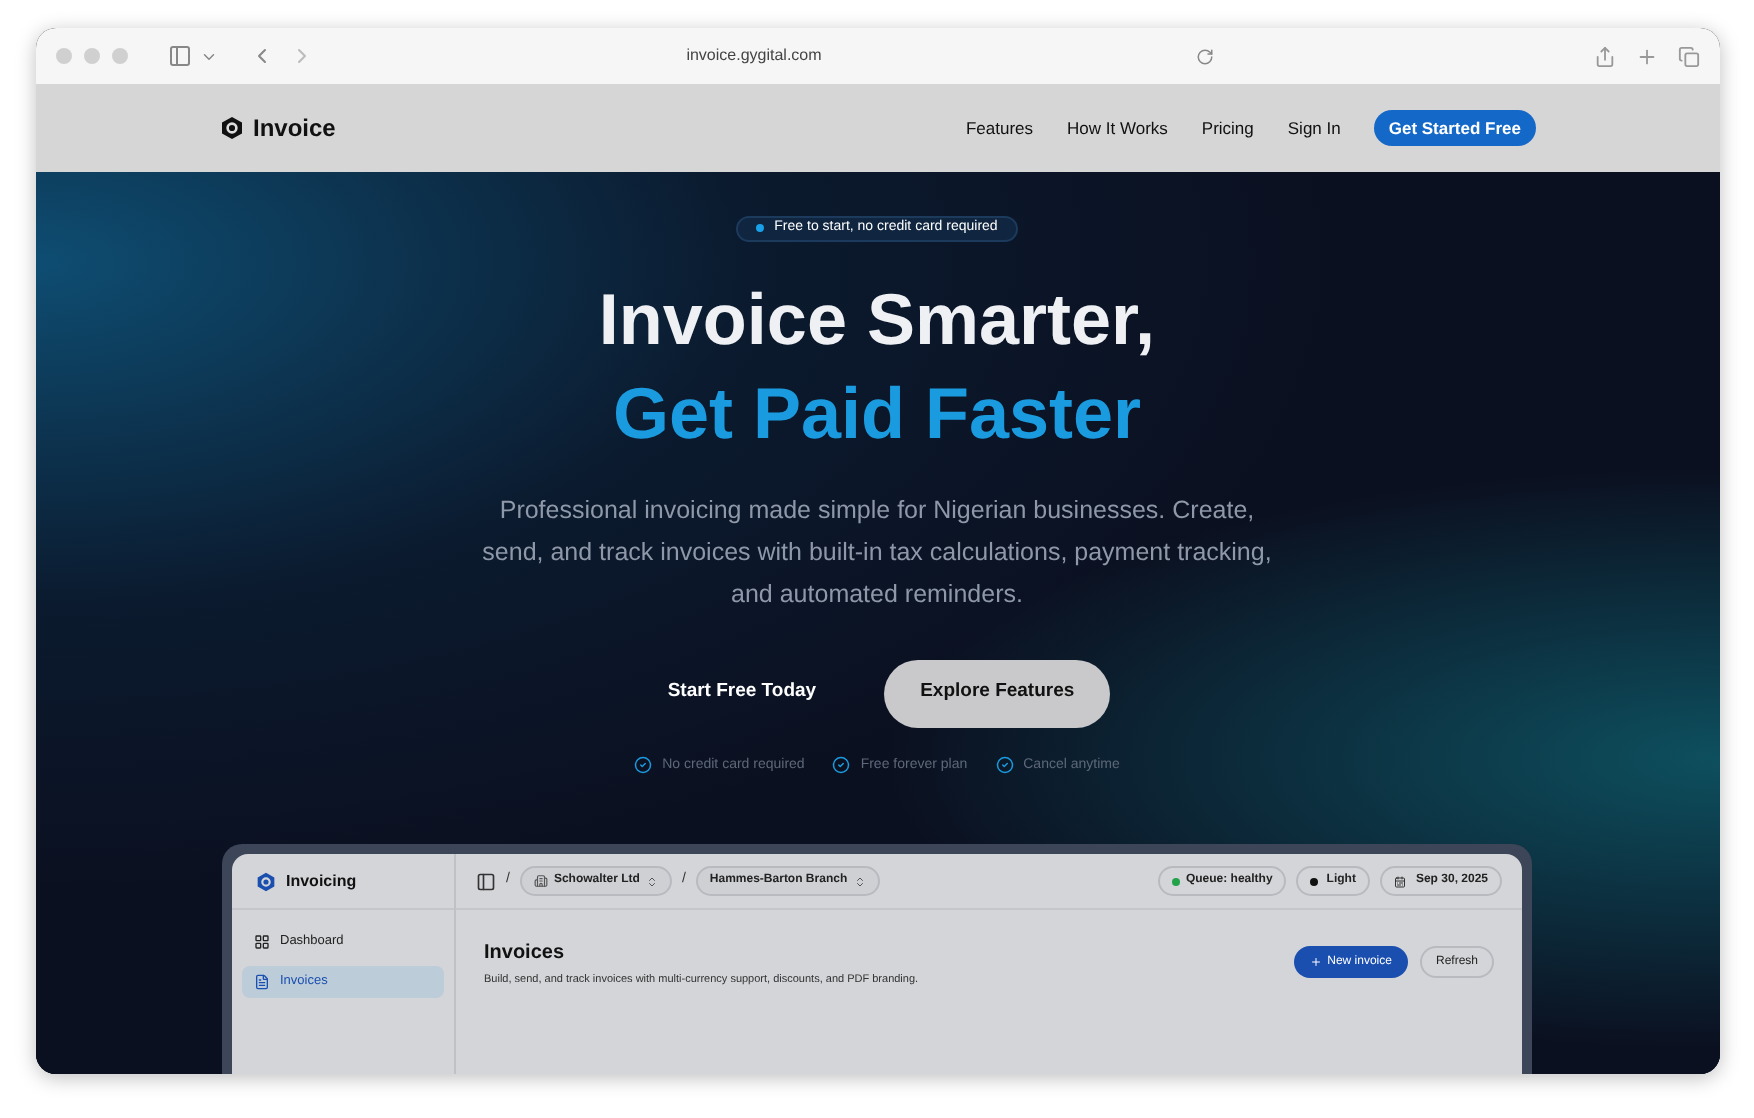 Image resolution: width=1754 pixels, height=1118 pixels. Describe the element at coordinates (1204, 56) in the screenshot. I see `reload-icon` at that location.